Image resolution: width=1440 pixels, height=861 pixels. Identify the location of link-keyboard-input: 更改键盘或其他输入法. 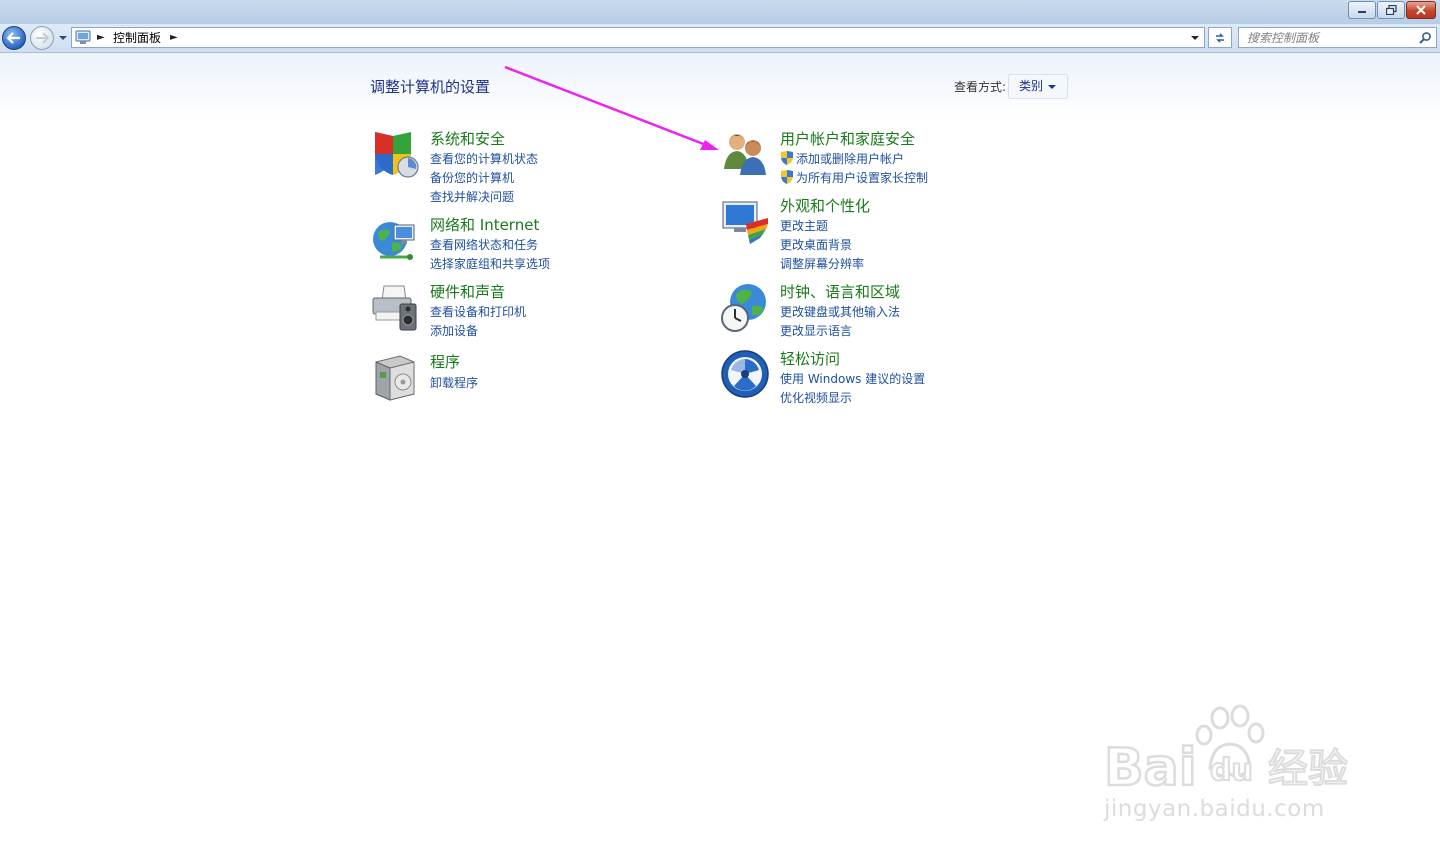
(840, 312).